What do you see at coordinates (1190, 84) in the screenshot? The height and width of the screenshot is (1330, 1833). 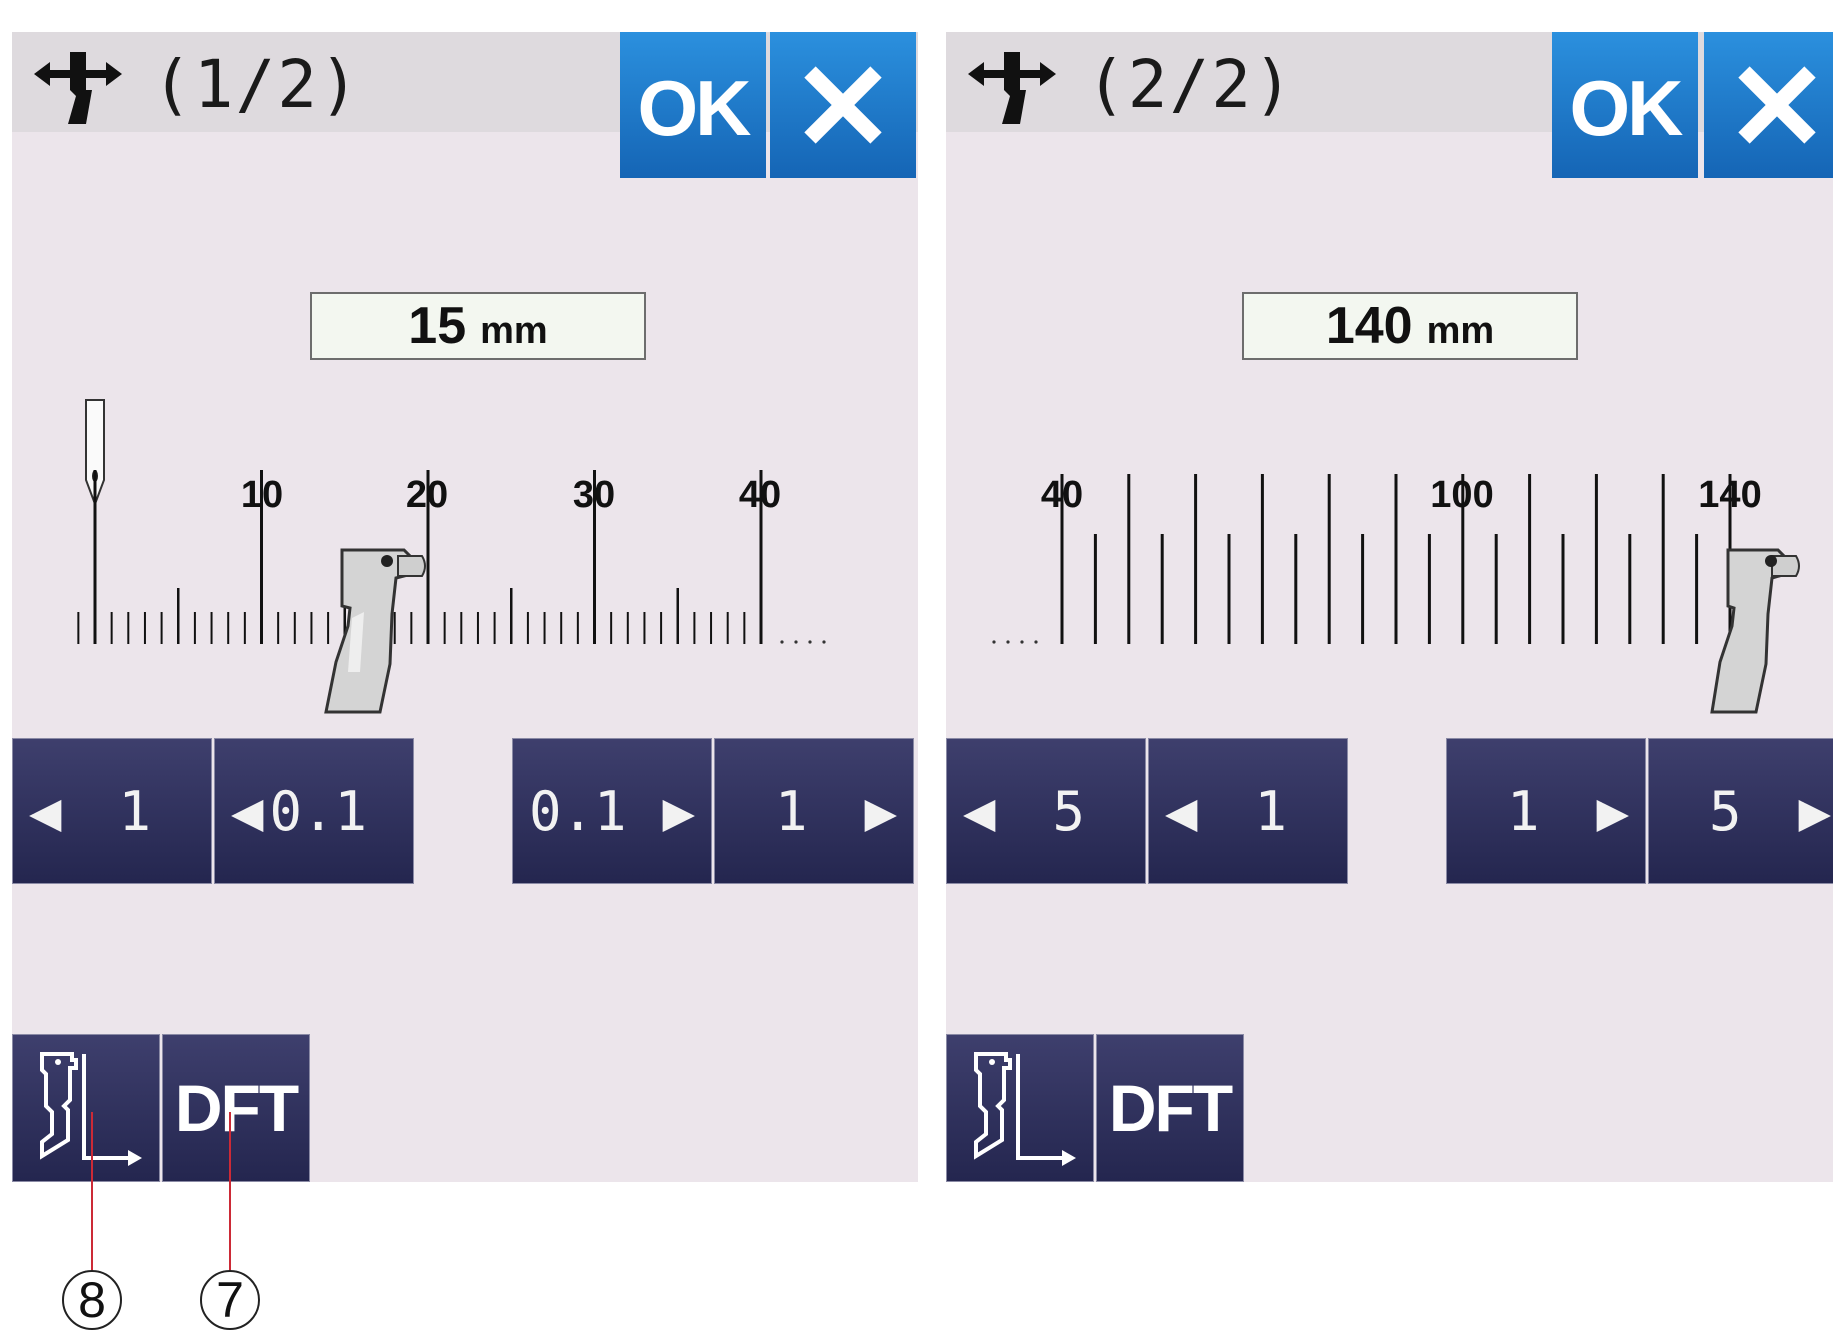 I see `page-indicator: (2/2)` at bounding box center [1190, 84].